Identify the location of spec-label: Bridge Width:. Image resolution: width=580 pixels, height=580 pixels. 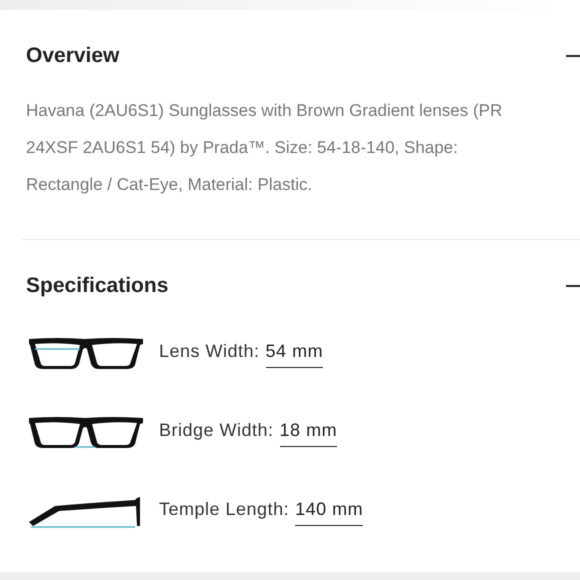
(216, 430).